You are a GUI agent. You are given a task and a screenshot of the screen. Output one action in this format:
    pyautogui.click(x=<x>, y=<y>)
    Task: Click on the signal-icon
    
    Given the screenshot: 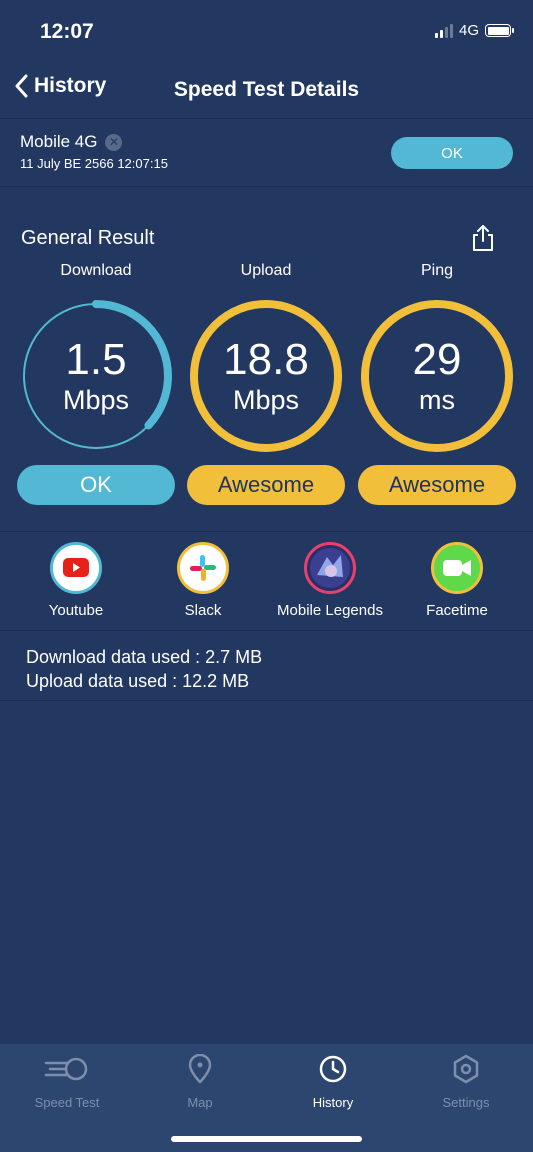 What is the action you would take?
    pyautogui.click(x=443, y=30)
    